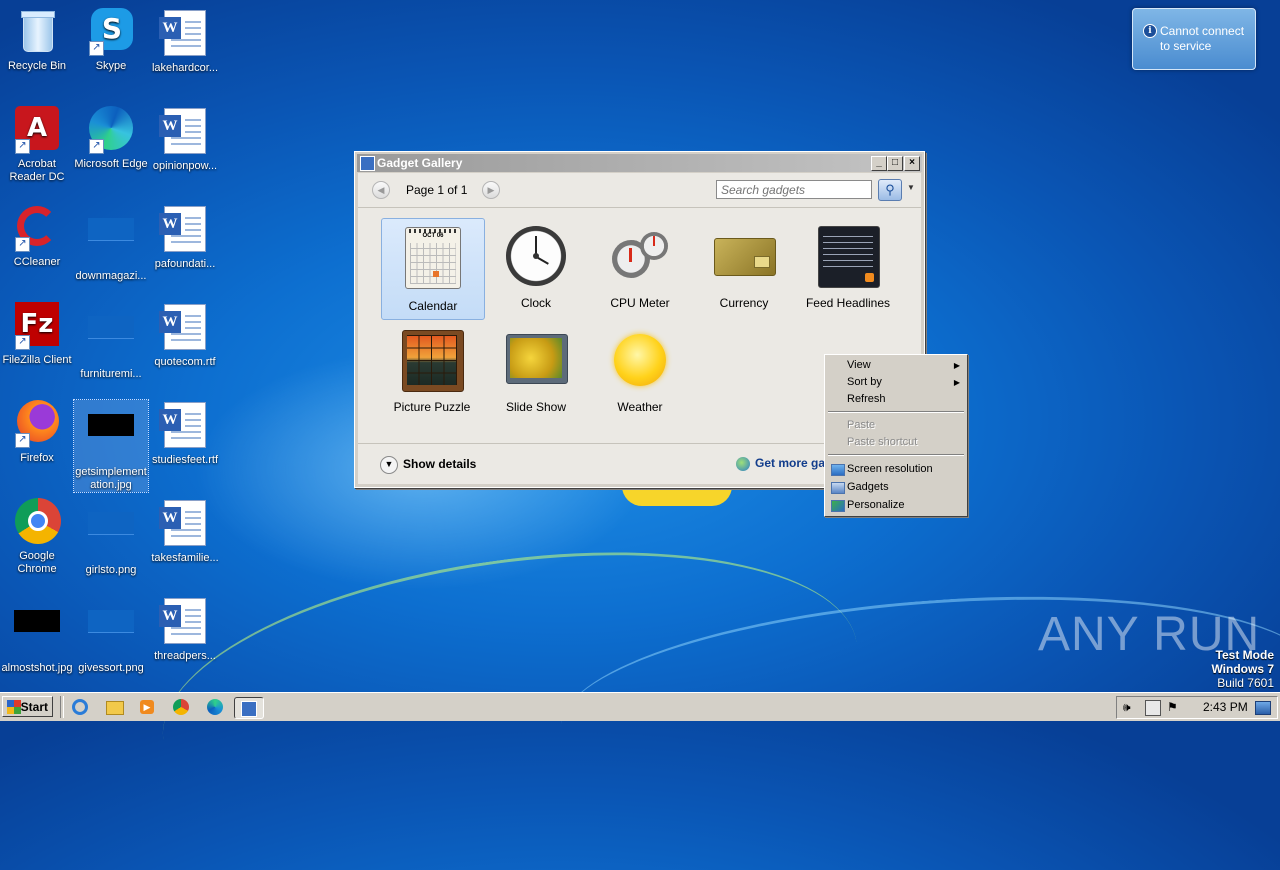  I want to click on desktop-icon-label: getsimplementation.jpg, so click(111, 478).